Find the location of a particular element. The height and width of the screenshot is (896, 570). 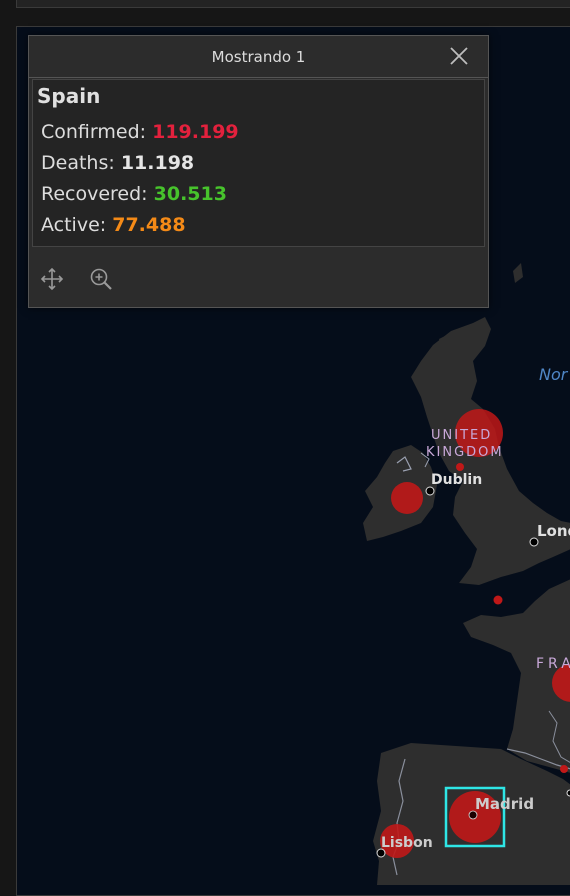

stat-confirmed-label: Confirmed: is located at coordinates (94, 132).